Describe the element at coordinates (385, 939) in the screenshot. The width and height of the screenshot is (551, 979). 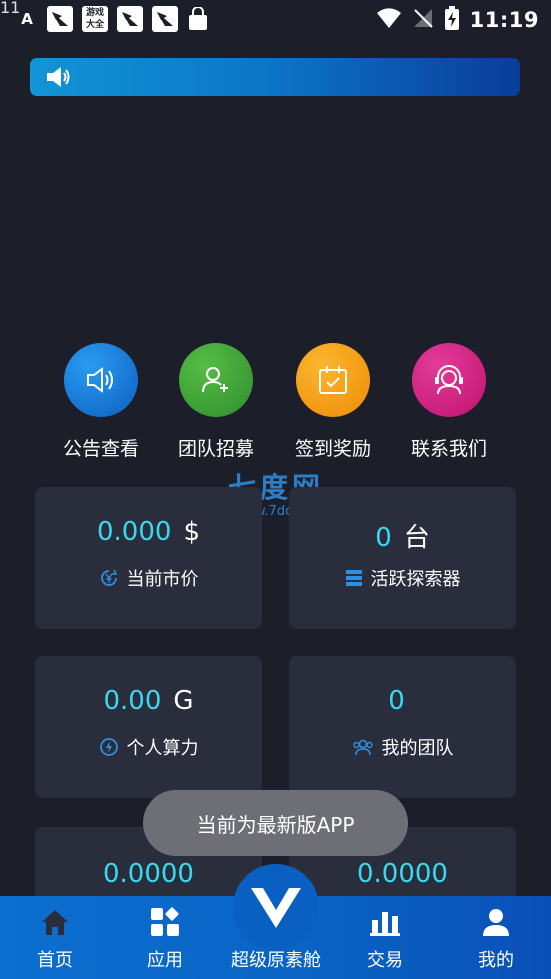
I see `tab-trade: 交易` at that location.